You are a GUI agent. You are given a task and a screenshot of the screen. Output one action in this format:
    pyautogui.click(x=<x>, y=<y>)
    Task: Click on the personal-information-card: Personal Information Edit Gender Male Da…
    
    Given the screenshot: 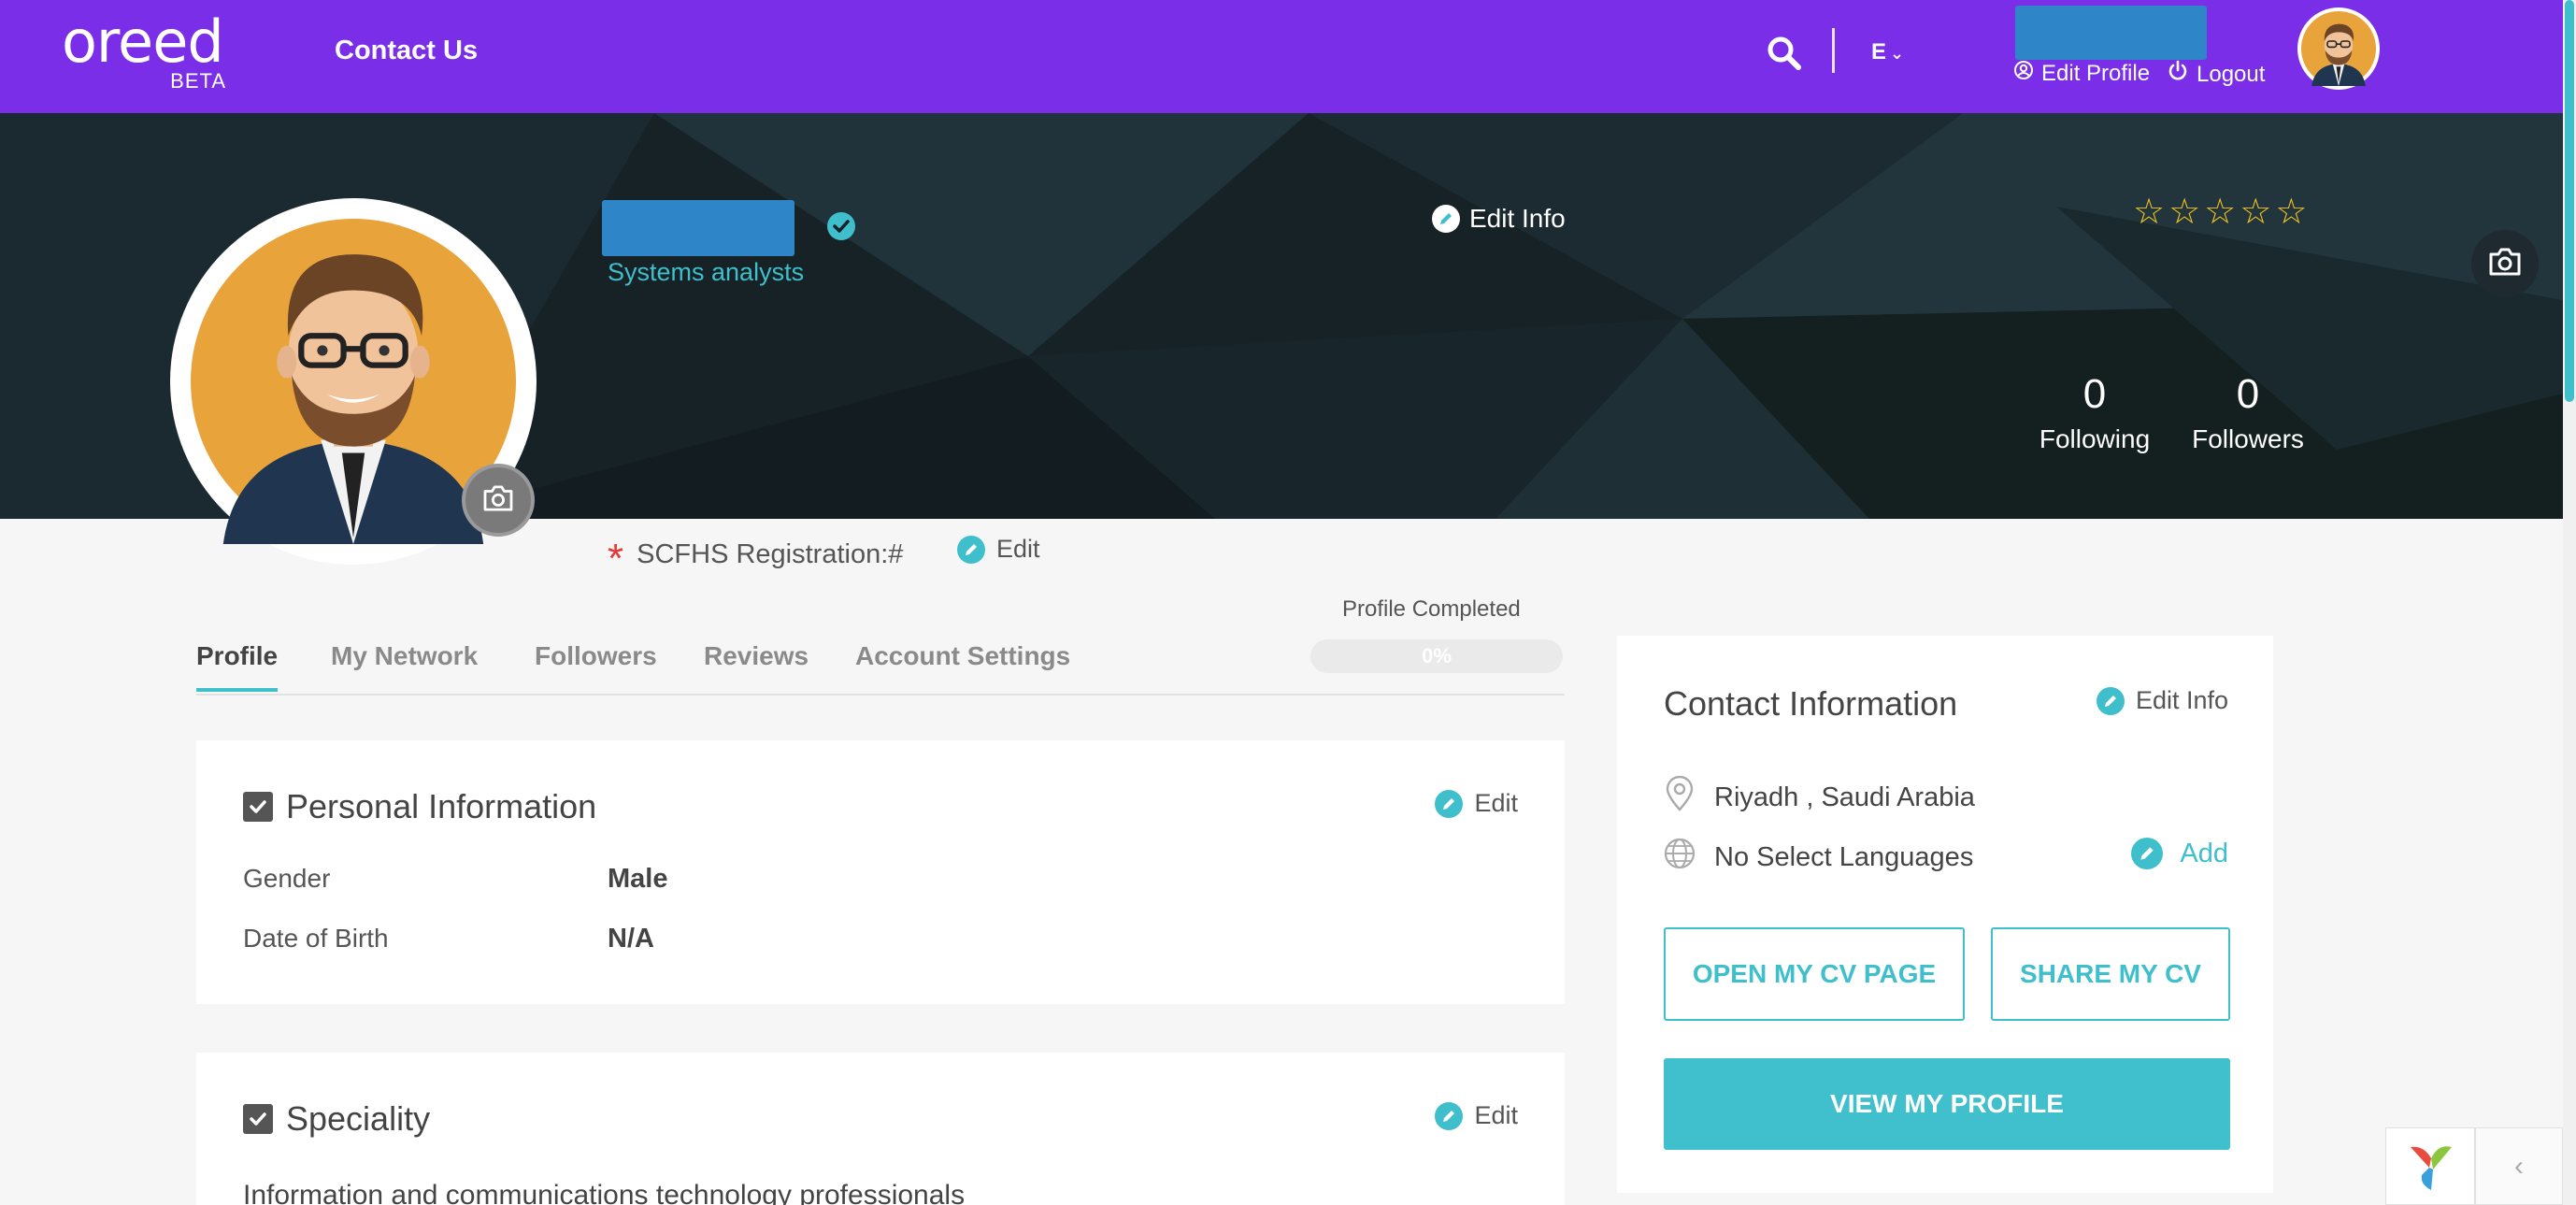 What is the action you would take?
    pyautogui.click(x=880, y=872)
    